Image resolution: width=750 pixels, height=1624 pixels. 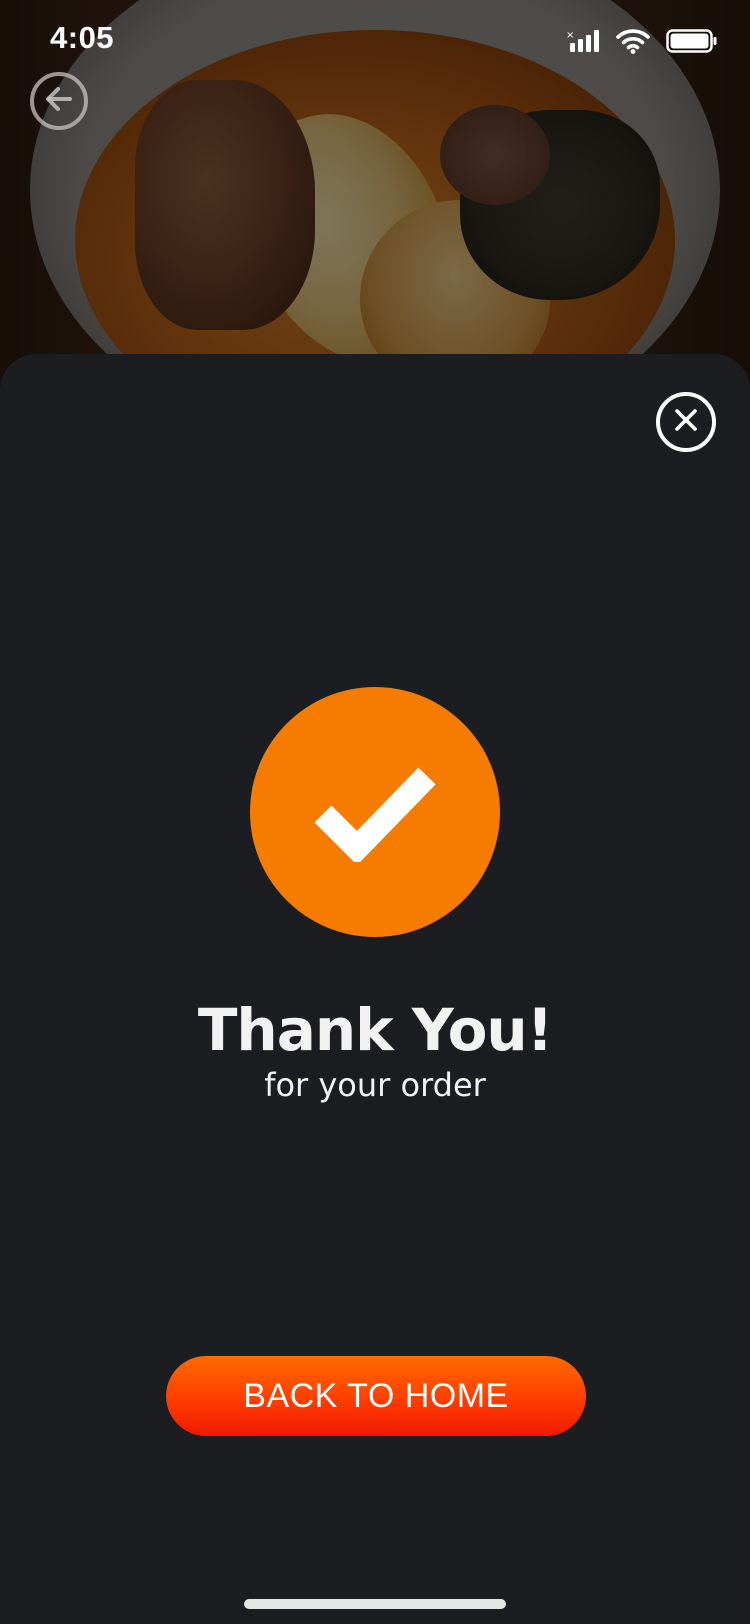 I want to click on home-indicator, so click(x=375, y=1604).